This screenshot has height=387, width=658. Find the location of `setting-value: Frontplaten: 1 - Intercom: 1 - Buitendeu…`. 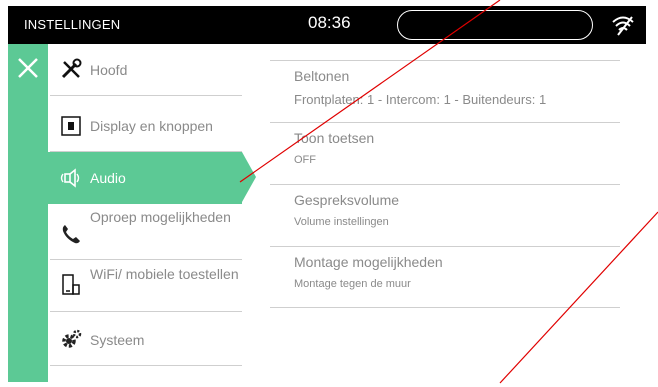

setting-value: Frontplaten: 1 - Intercom: 1 - Buitendeu… is located at coordinates (420, 99).